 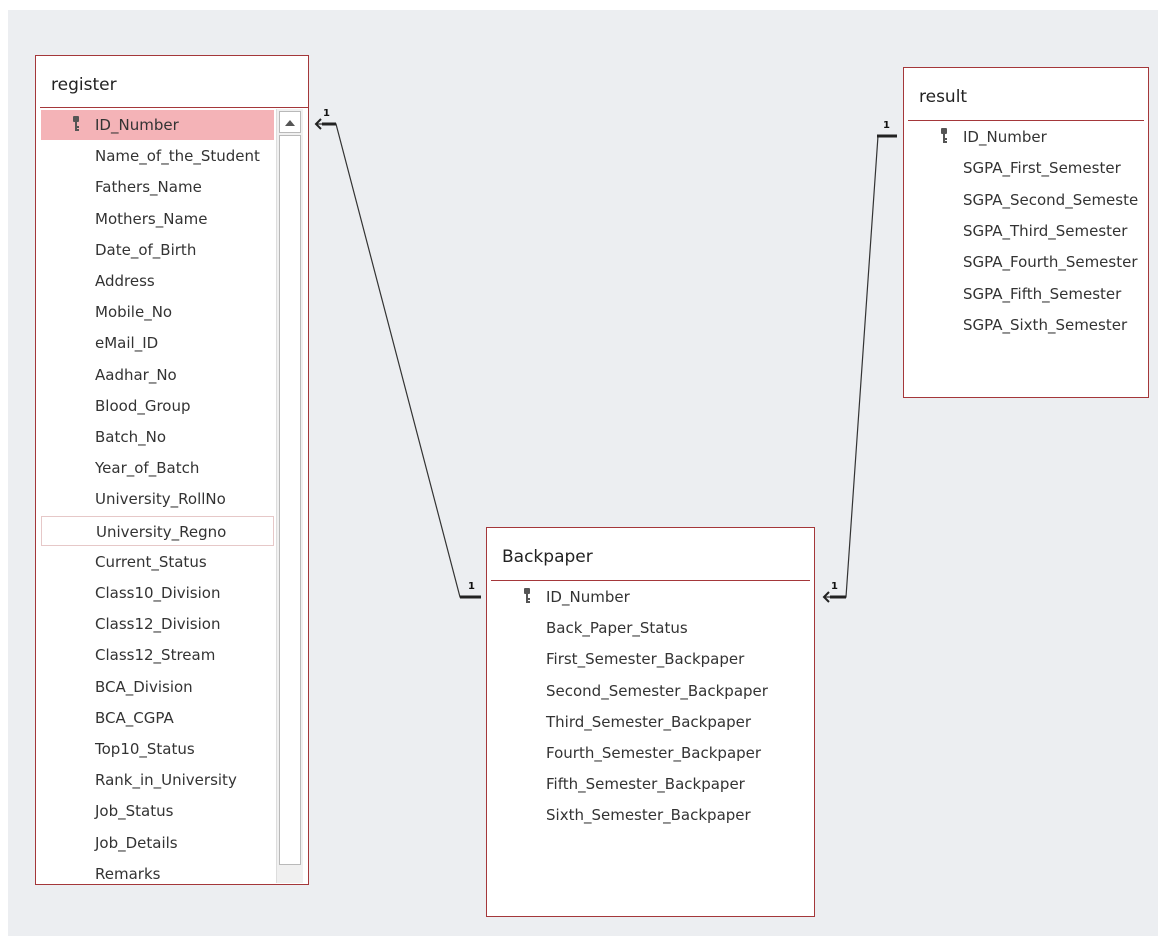 I want to click on field-label: Name_of_the_Student, so click(x=177, y=156).